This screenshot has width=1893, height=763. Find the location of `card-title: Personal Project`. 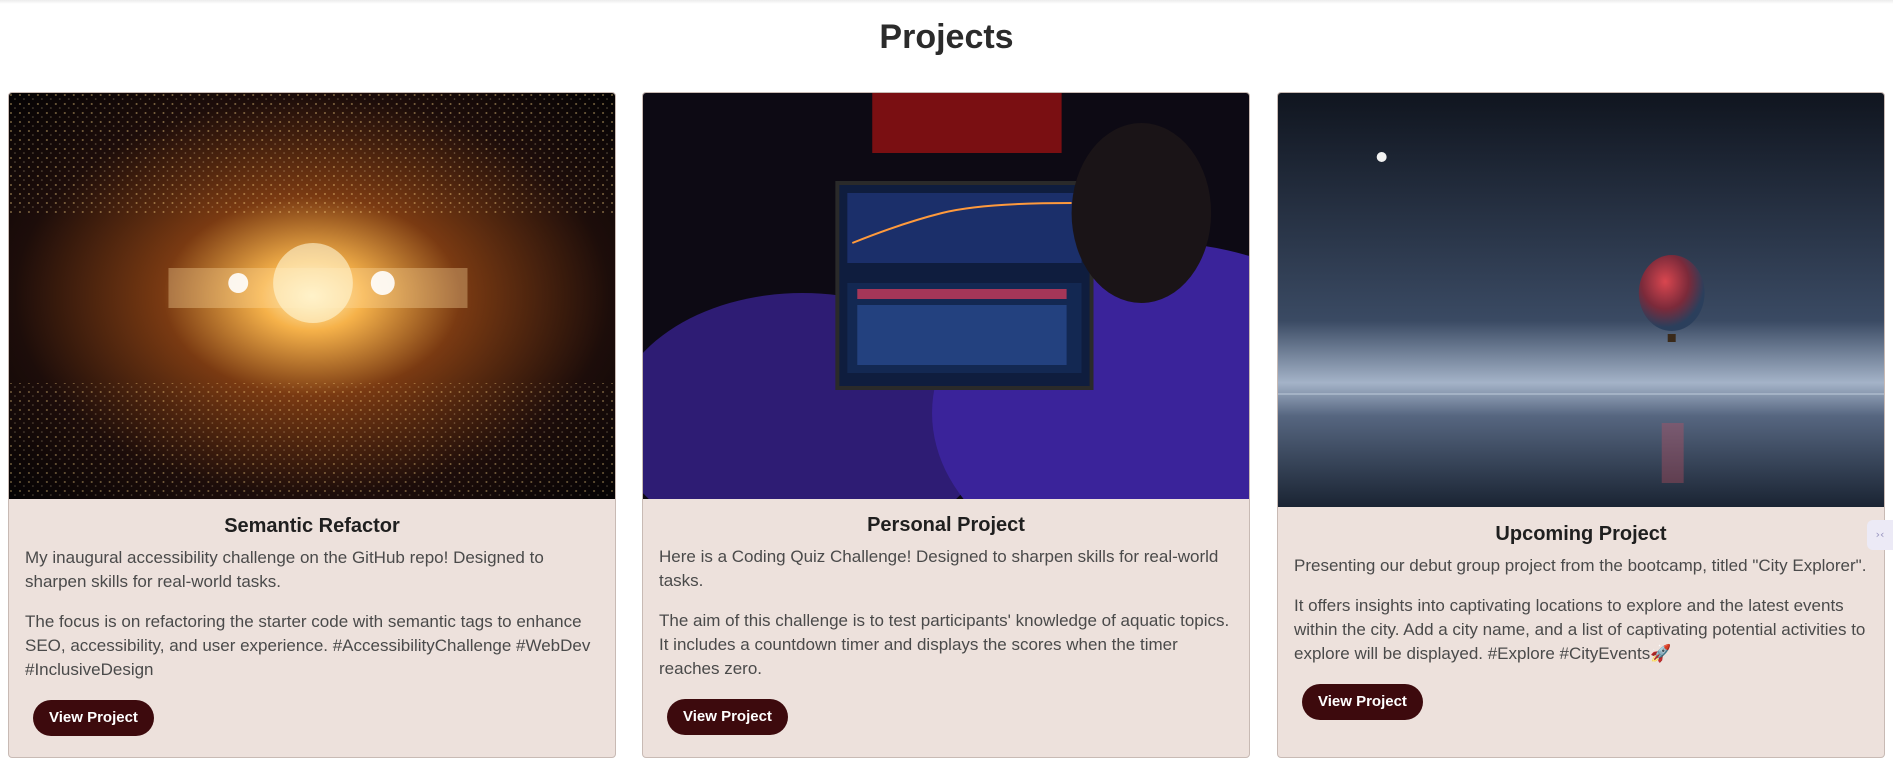

card-title: Personal Project is located at coordinates (946, 525).